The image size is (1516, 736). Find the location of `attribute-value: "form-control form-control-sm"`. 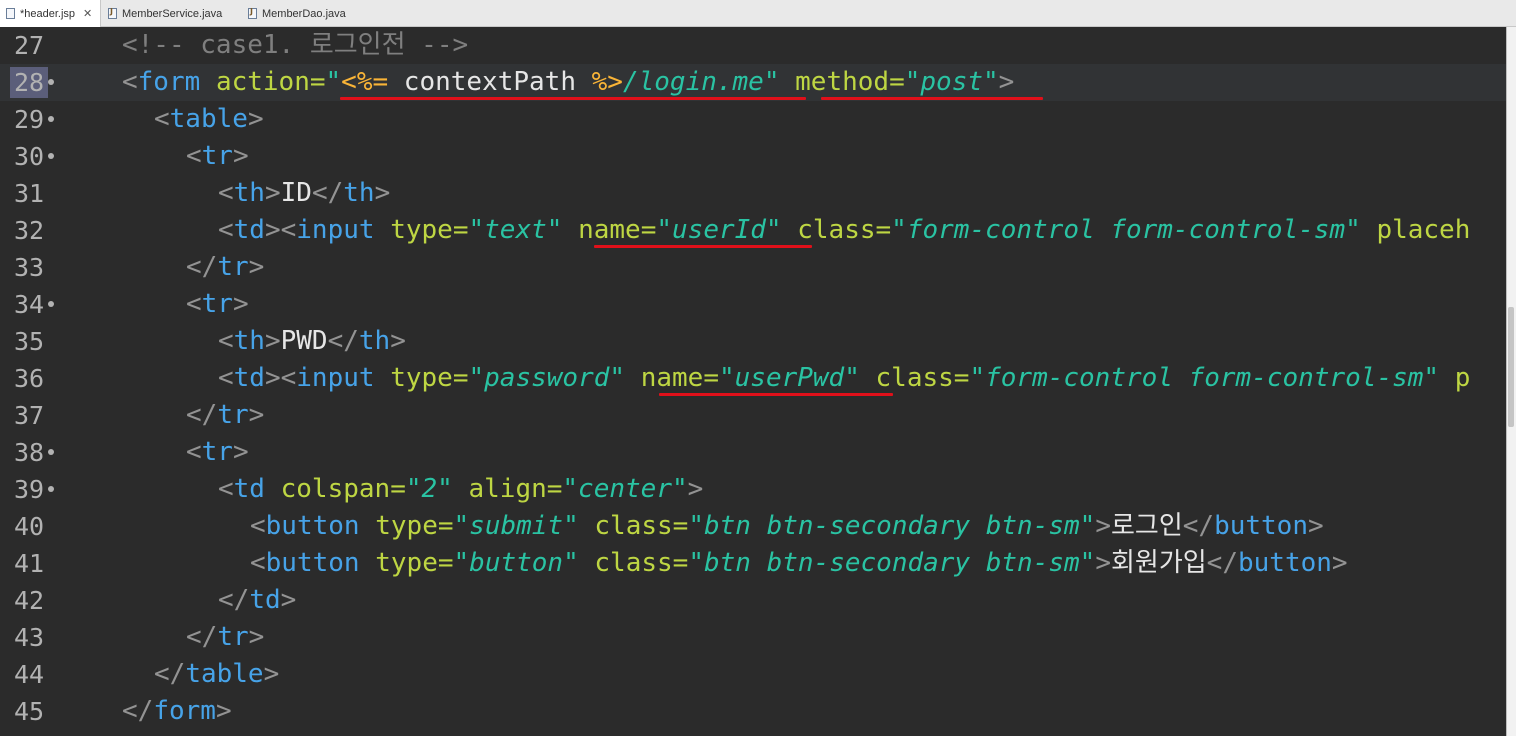

attribute-value: "form-control form-control-sm" is located at coordinates (1126, 230).